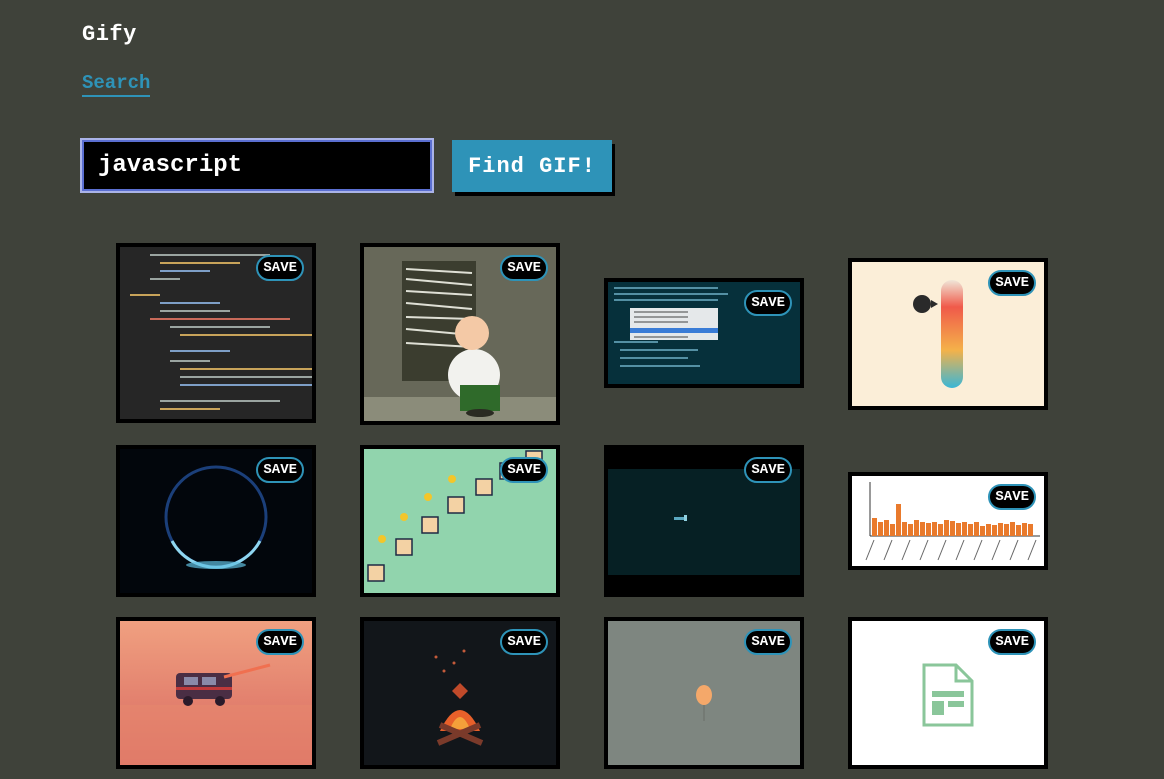  I want to click on gif-result-thermometer: SAVE, so click(948, 334).